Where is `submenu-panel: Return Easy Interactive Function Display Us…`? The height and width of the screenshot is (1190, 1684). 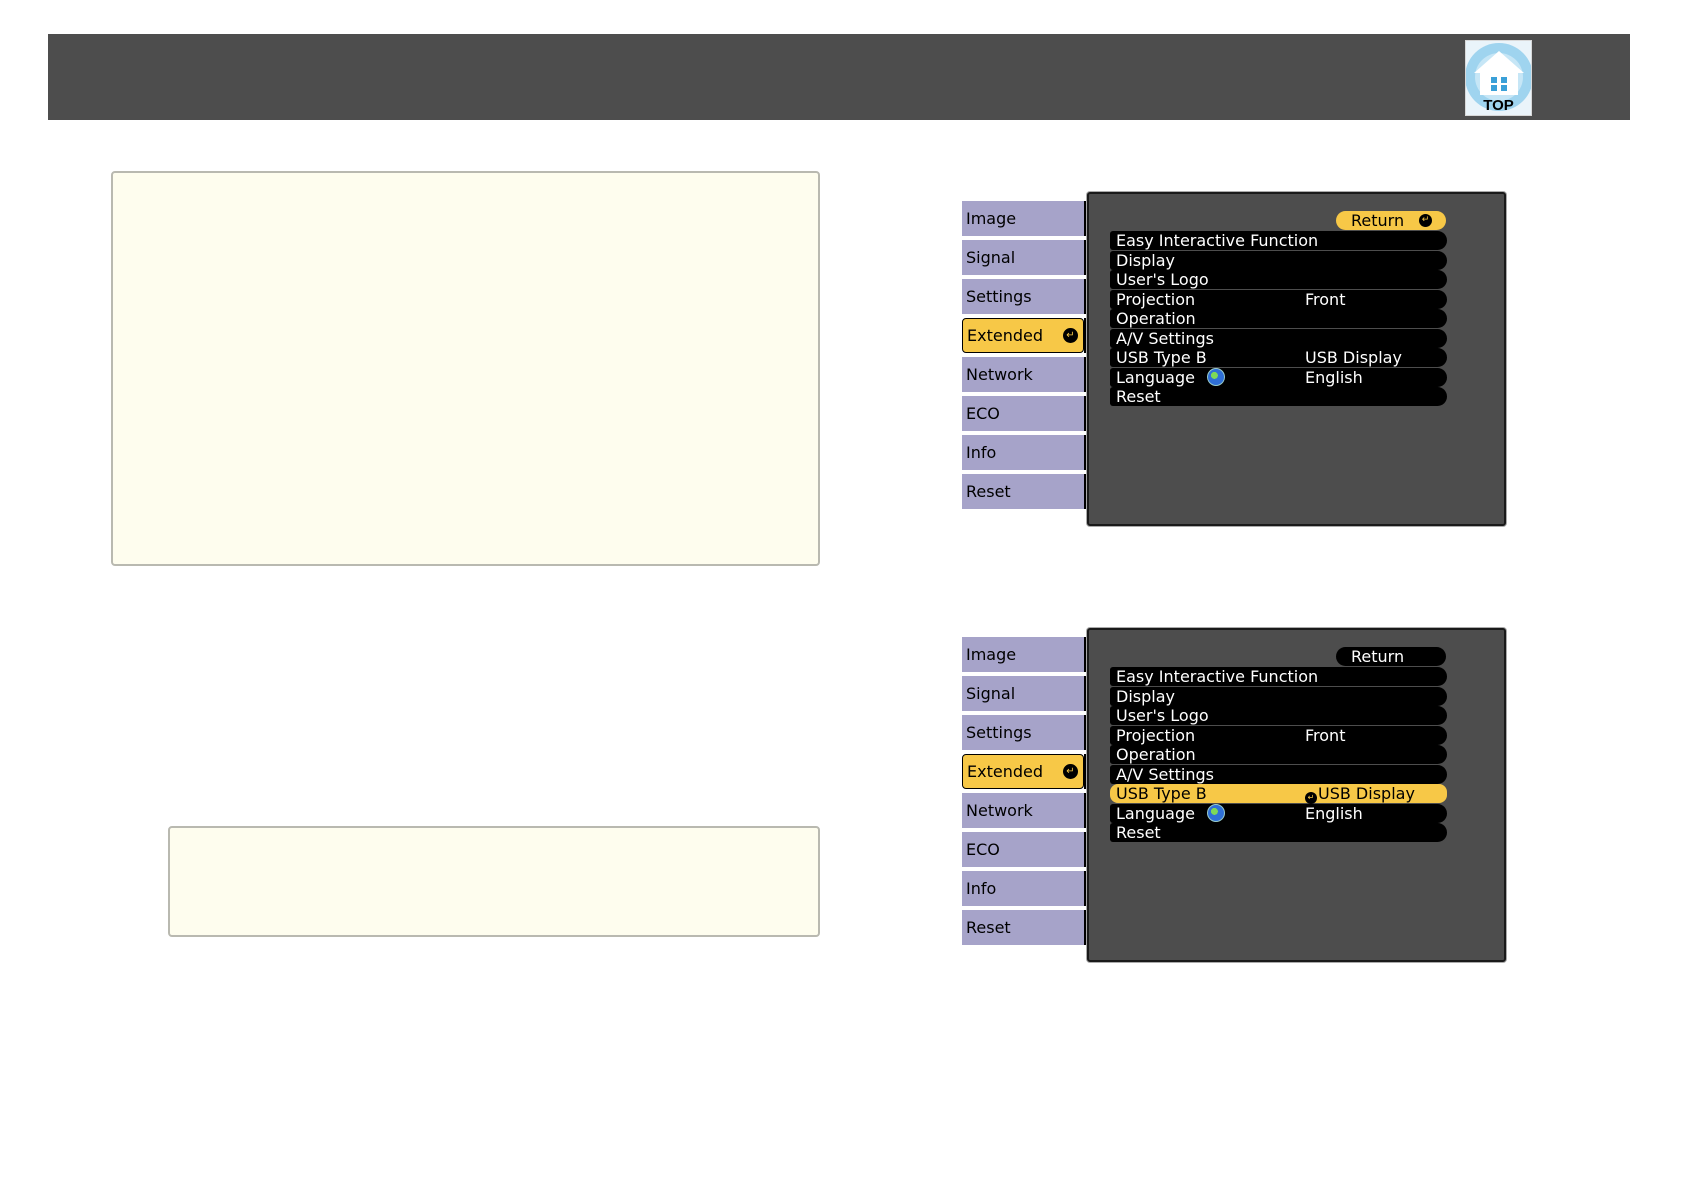
submenu-panel: Return Easy Interactive Function Display Us… is located at coordinates (1296, 795).